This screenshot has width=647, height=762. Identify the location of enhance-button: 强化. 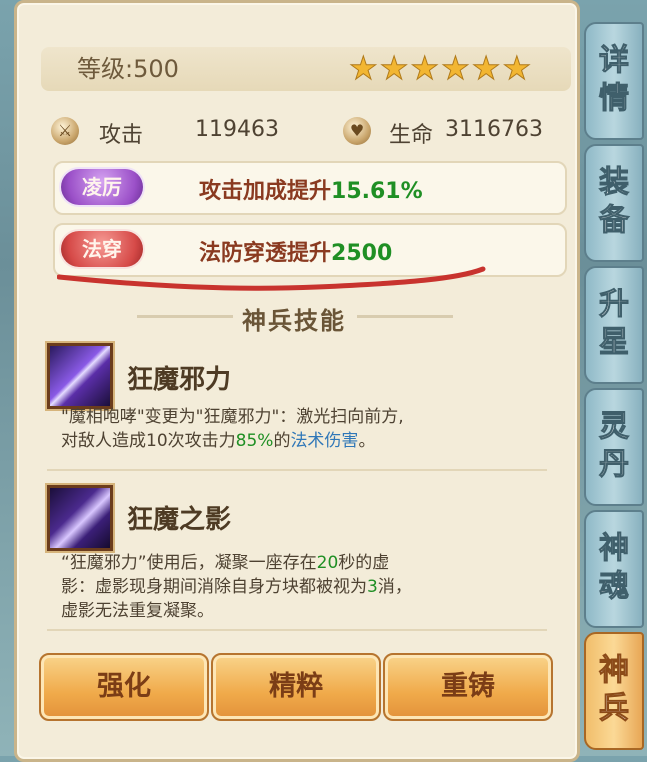
(124, 687).